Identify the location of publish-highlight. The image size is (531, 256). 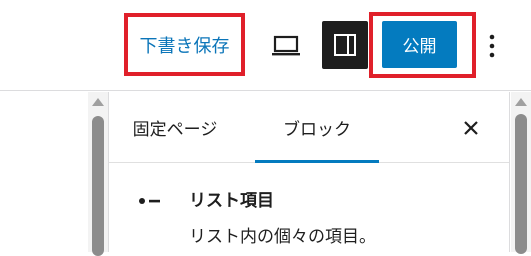
(422, 45).